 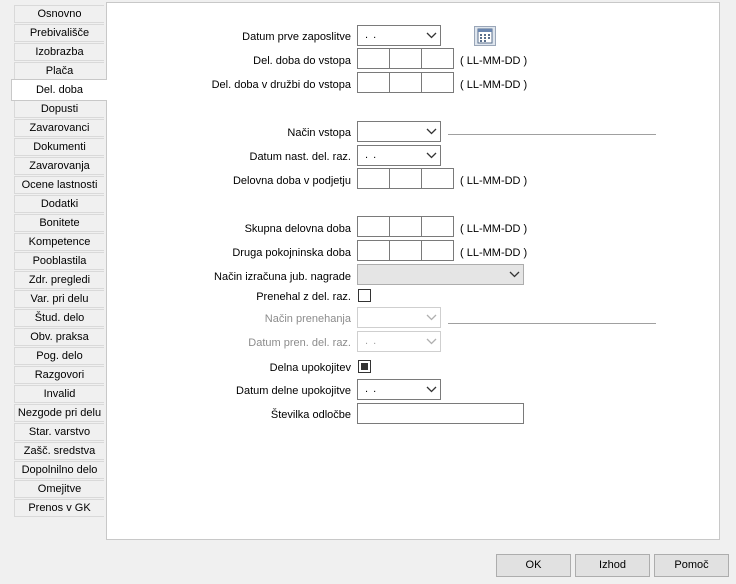 I want to click on tab-zašč-sredstva: Zašč. sredstva, so click(x=59, y=451).